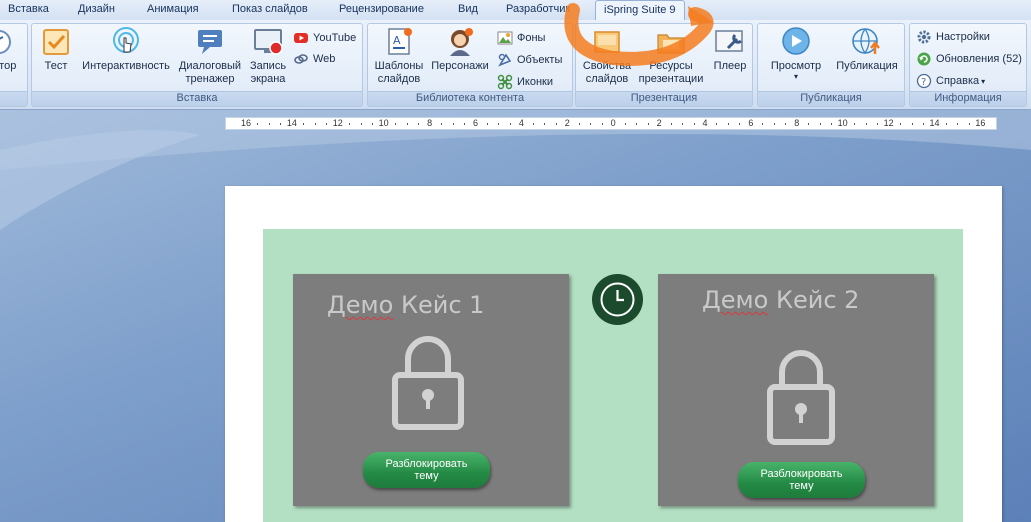 The image size is (1031, 522). Describe the element at coordinates (831, 65) in the screenshot. I see `group-publish: Просмотр ▾ Публикация Публикация` at that location.